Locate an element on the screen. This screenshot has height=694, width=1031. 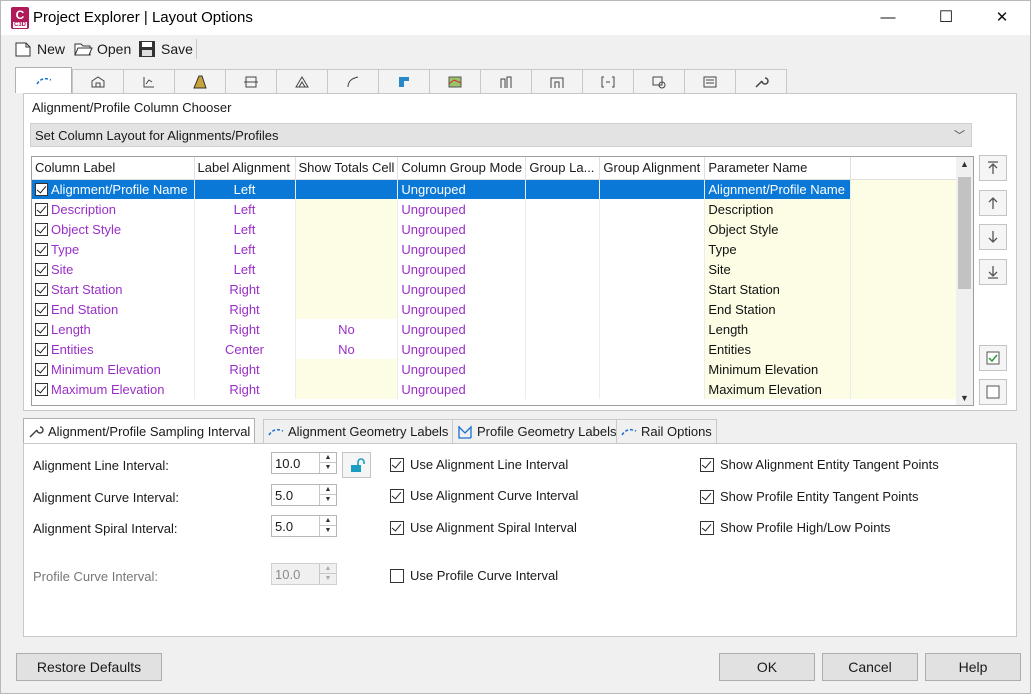
table-row: Entities Center No Ungrouped Entities is located at coordinates (497, 349).